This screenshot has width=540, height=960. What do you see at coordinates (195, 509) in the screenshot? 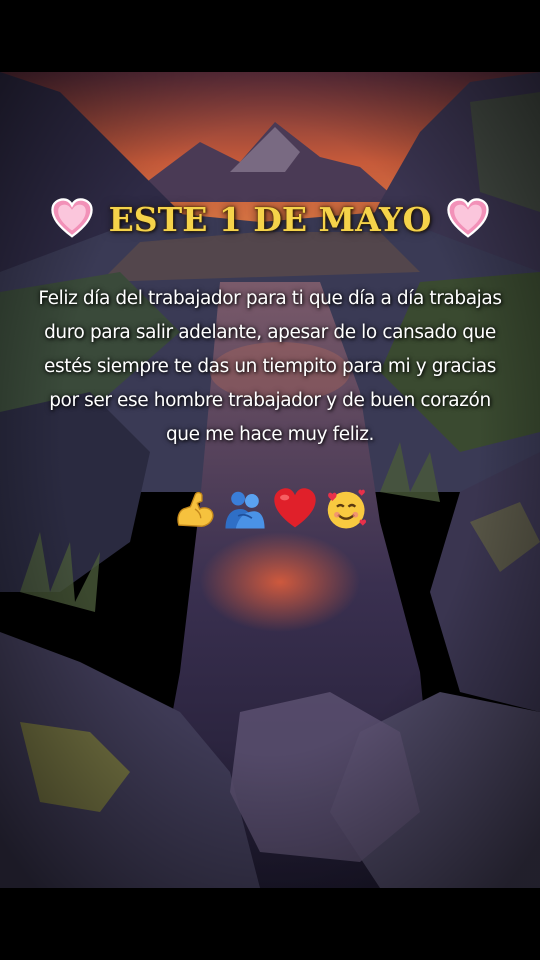
I see `flexed-biceps-icon` at bounding box center [195, 509].